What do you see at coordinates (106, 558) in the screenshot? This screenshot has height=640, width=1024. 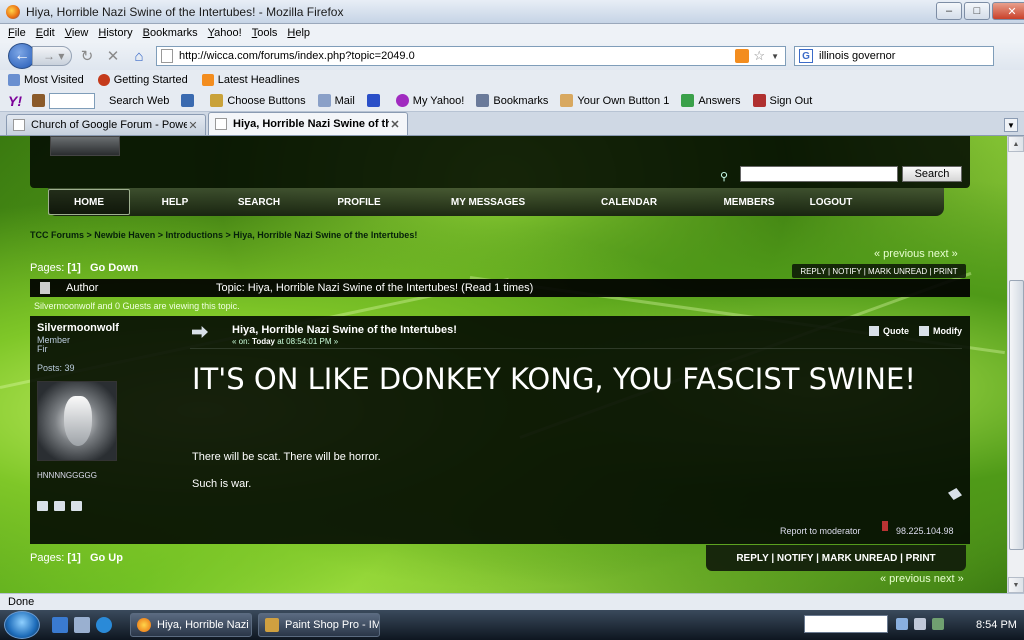 I see `go-up-link: Go Up` at bounding box center [106, 558].